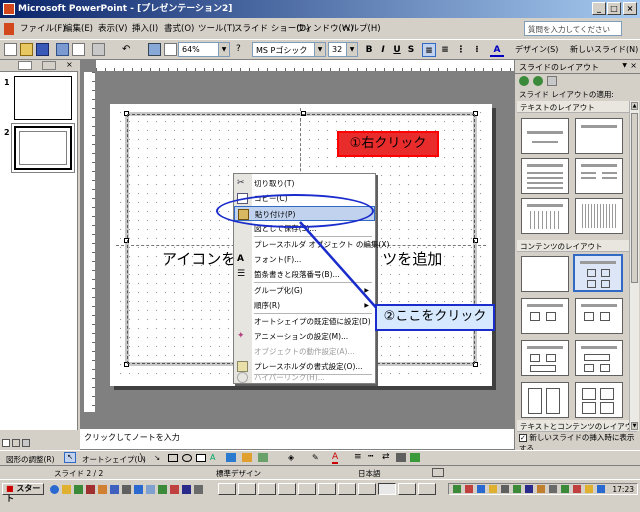  What do you see at coordinates (212, 457) in the screenshot?
I see `wordart-icon: A` at bounding box center [212, 457].